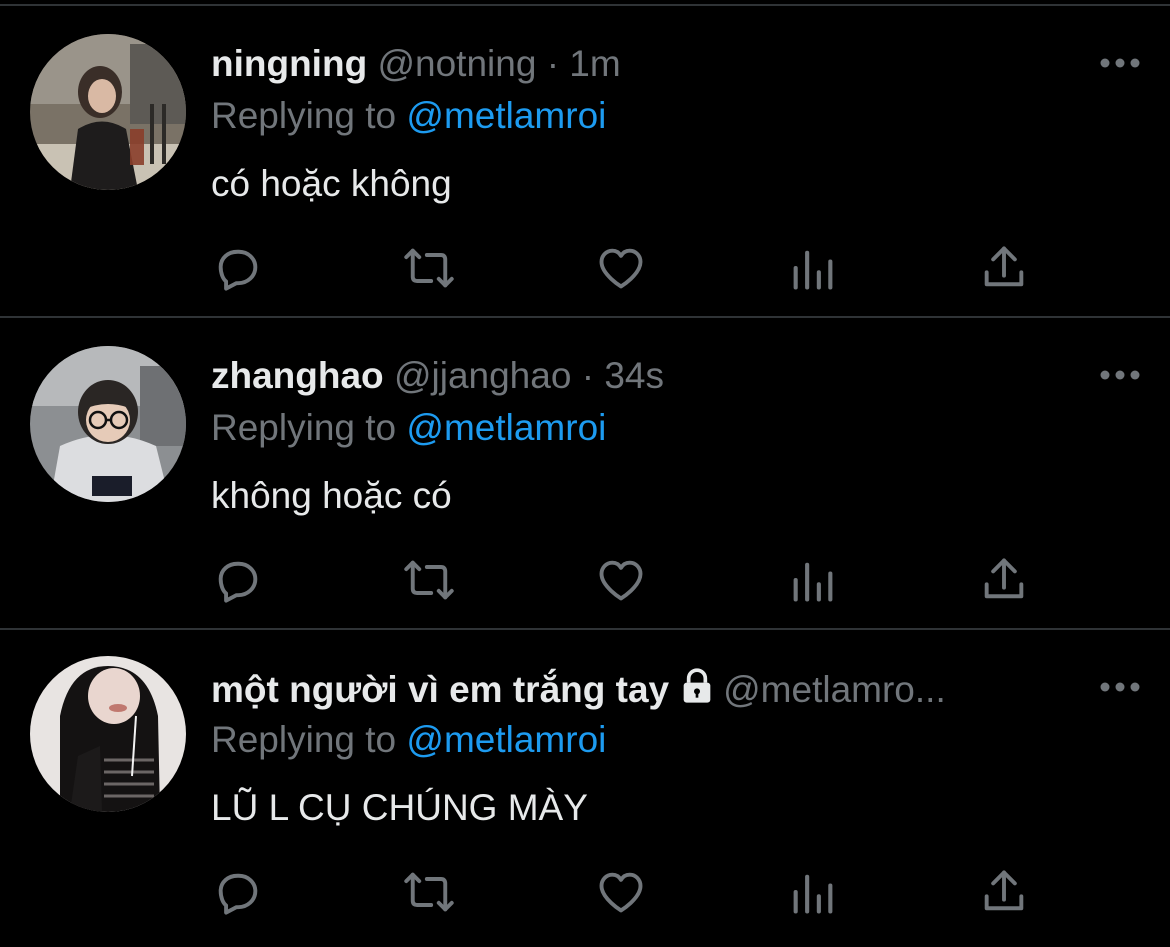 This screenshot has height=947, width=1170. I want to click on tweet-text: có hoặc không, so click(331, 183).